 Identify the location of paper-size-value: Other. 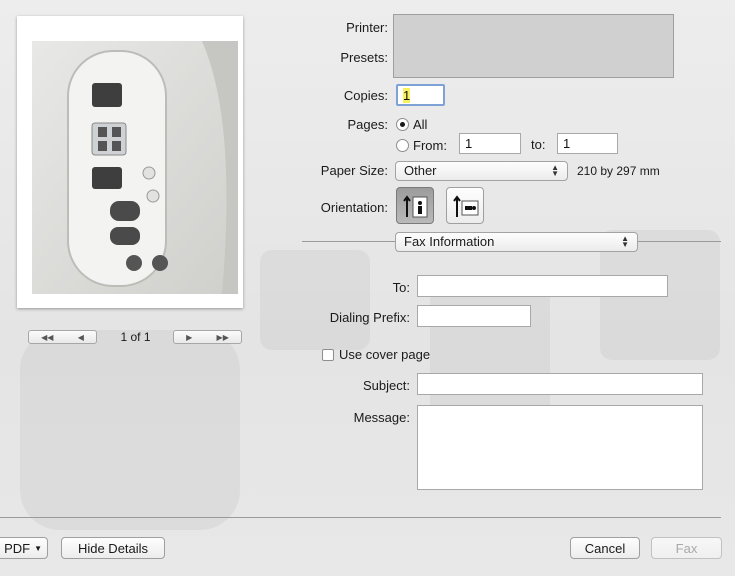
(420, 170).